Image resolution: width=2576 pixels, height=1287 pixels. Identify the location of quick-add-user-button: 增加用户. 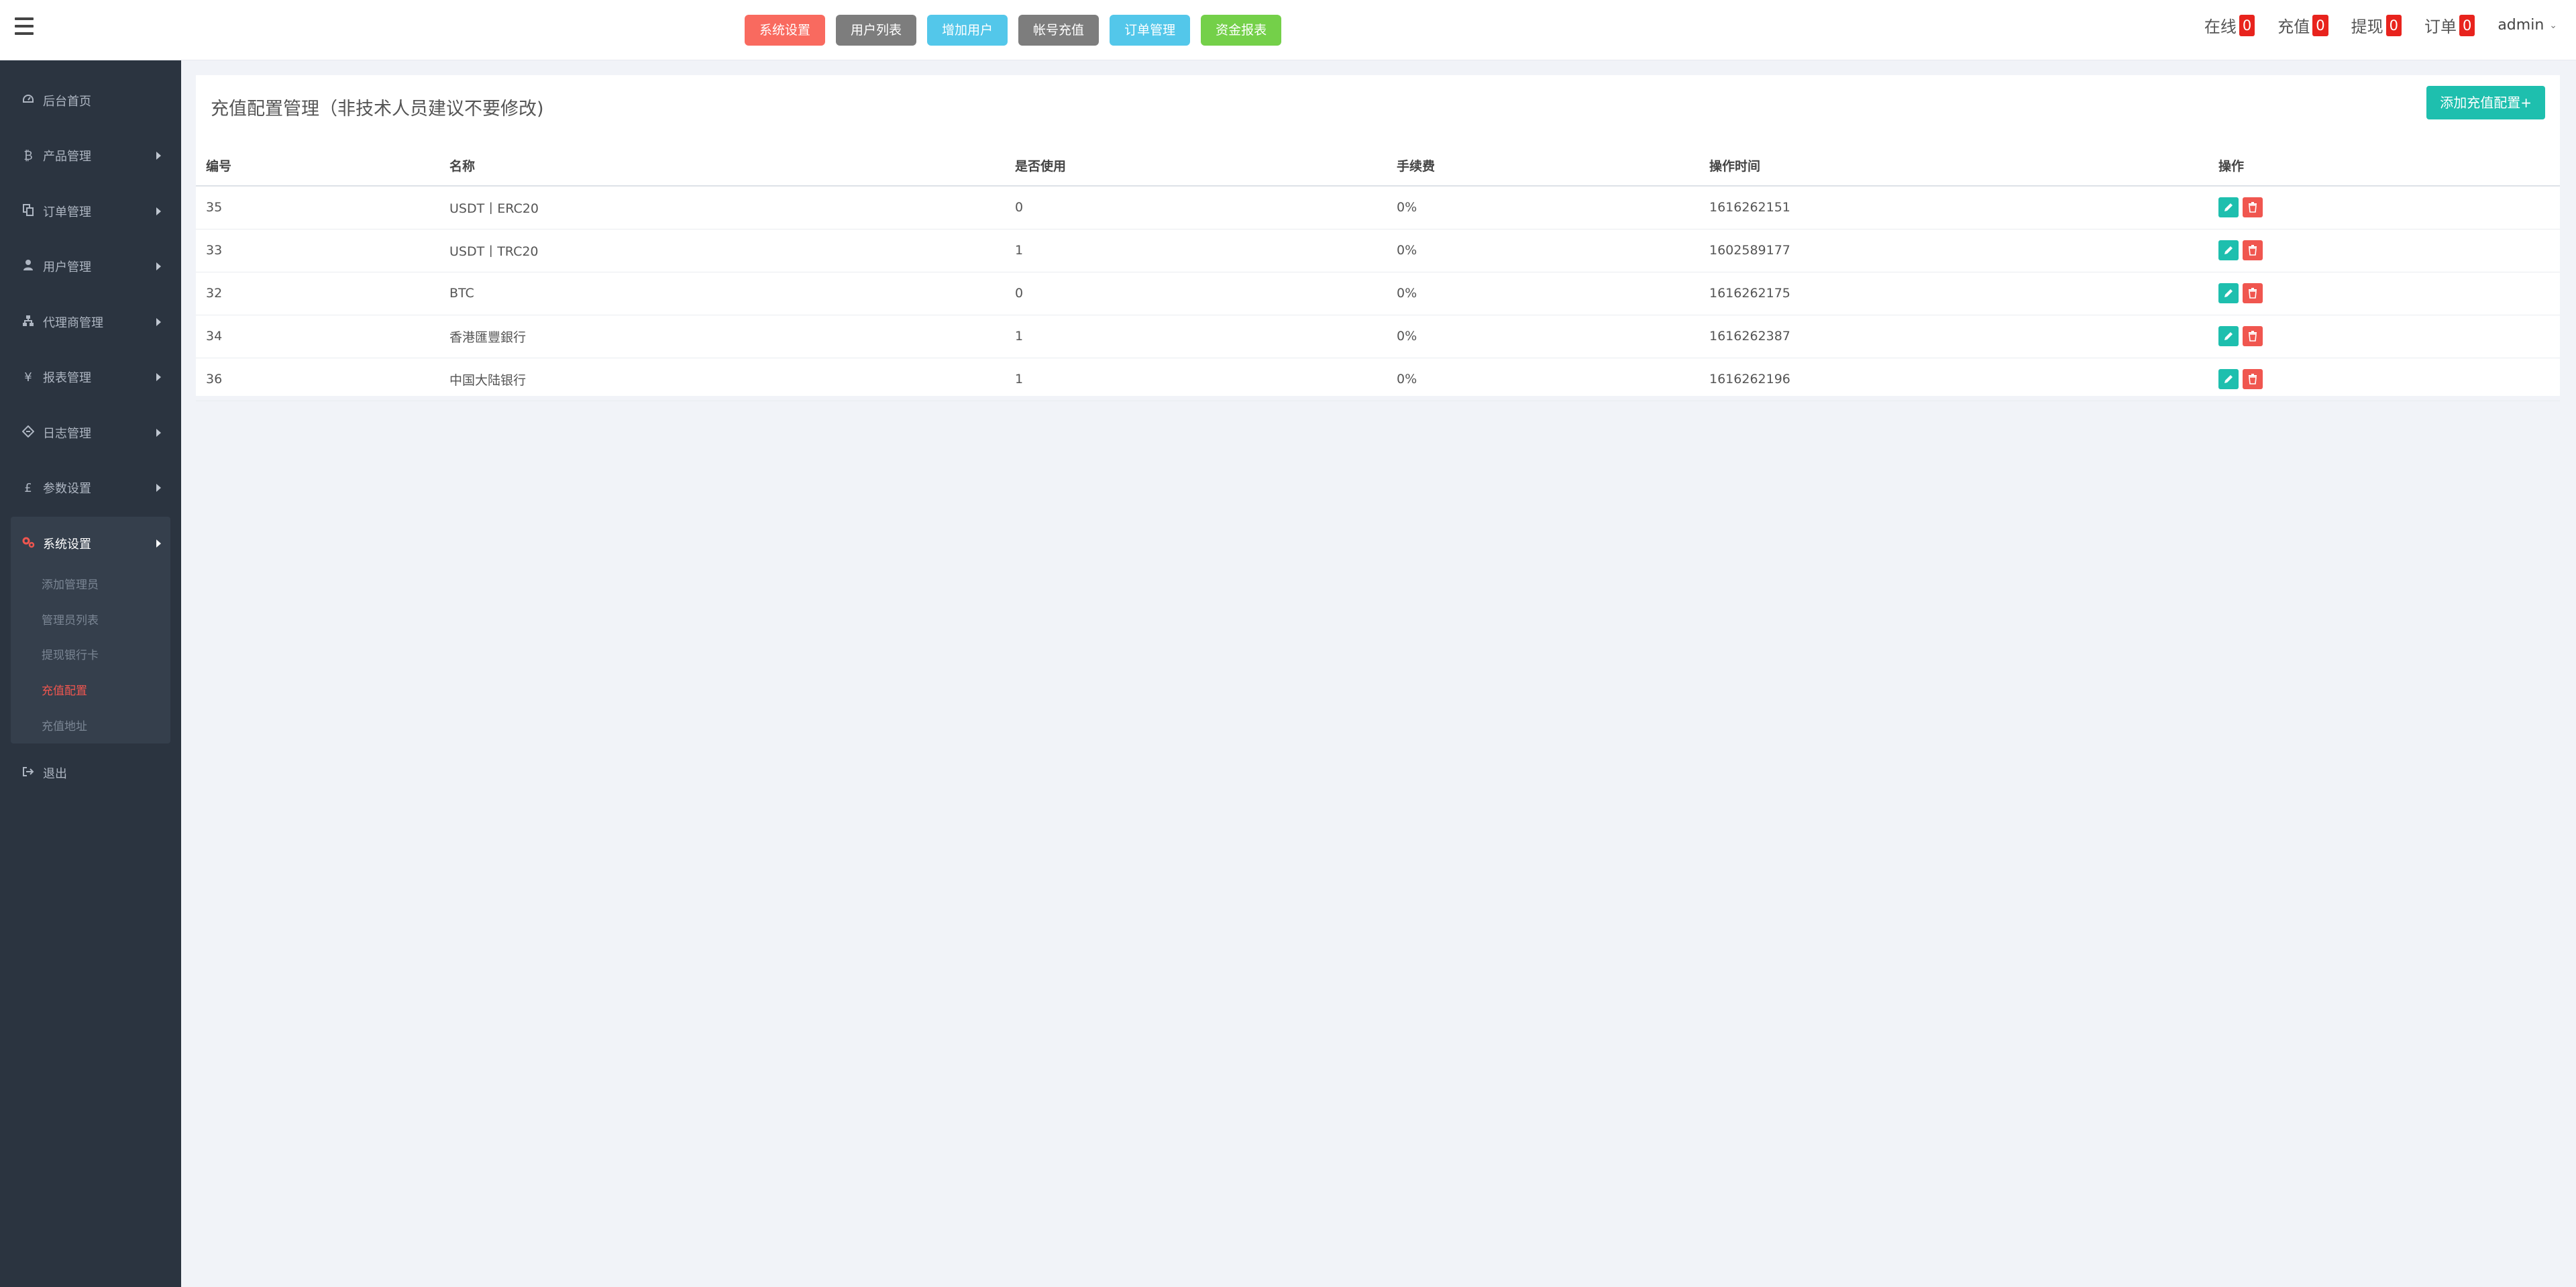
(967, 30).